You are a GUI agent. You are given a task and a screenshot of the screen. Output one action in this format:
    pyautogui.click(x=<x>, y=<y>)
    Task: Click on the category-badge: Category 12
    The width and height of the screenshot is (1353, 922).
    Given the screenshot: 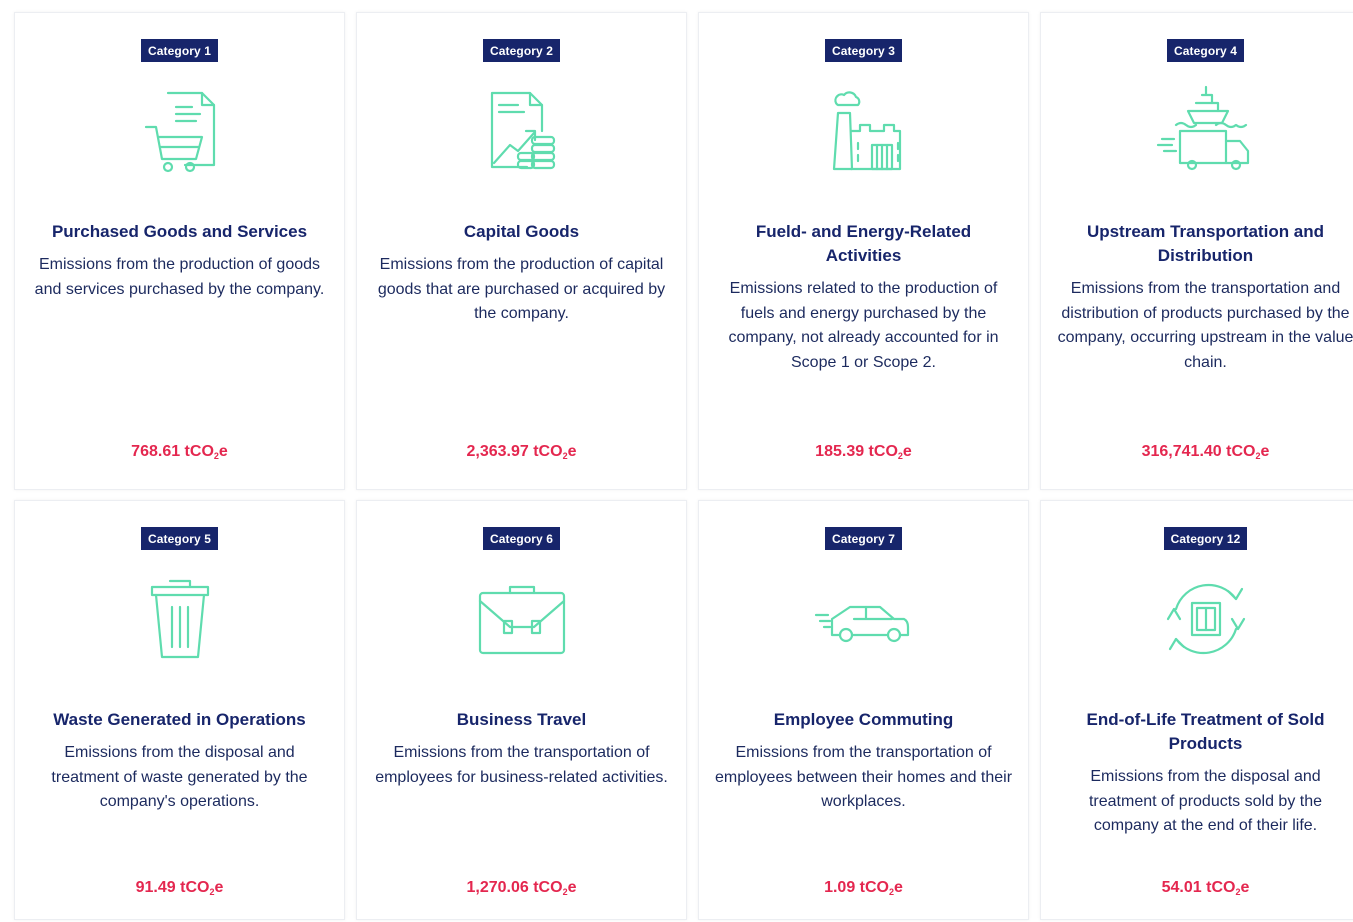 What is the action you would take?
    pyautogui.click(x=1205, y=538)
    